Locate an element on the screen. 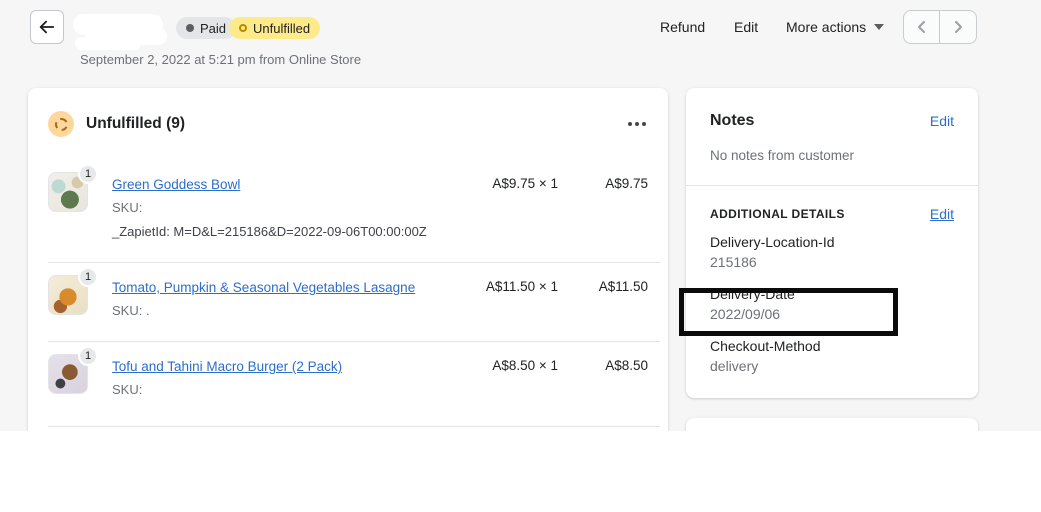  chevron-left-icon is located at coordinates (922, 27).